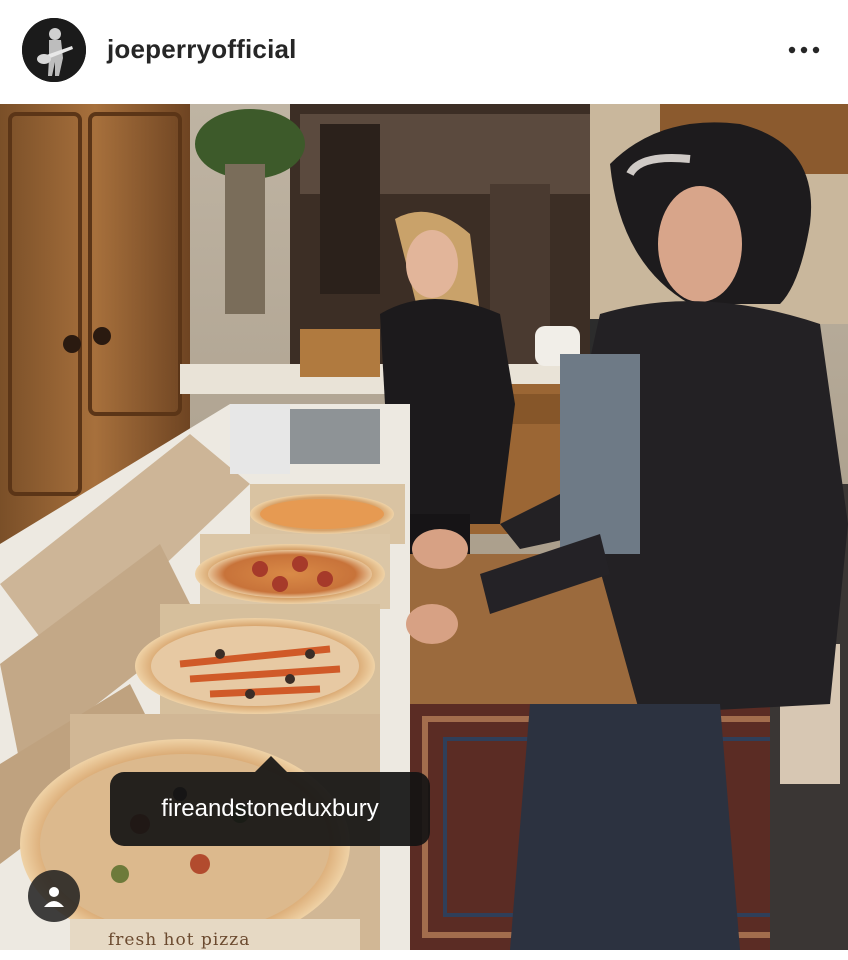 The image size is (848, 960). Describe the element at coordinates (271, 764) in the screenshot. I see `tag-pointer` at that location.